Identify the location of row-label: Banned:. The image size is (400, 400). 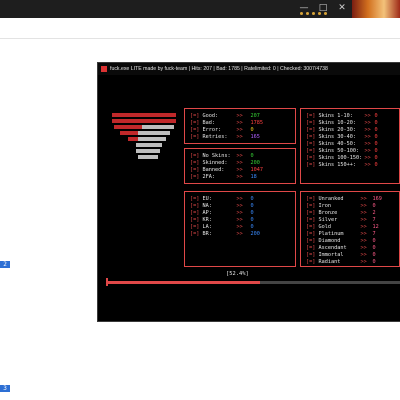
(213, 170).